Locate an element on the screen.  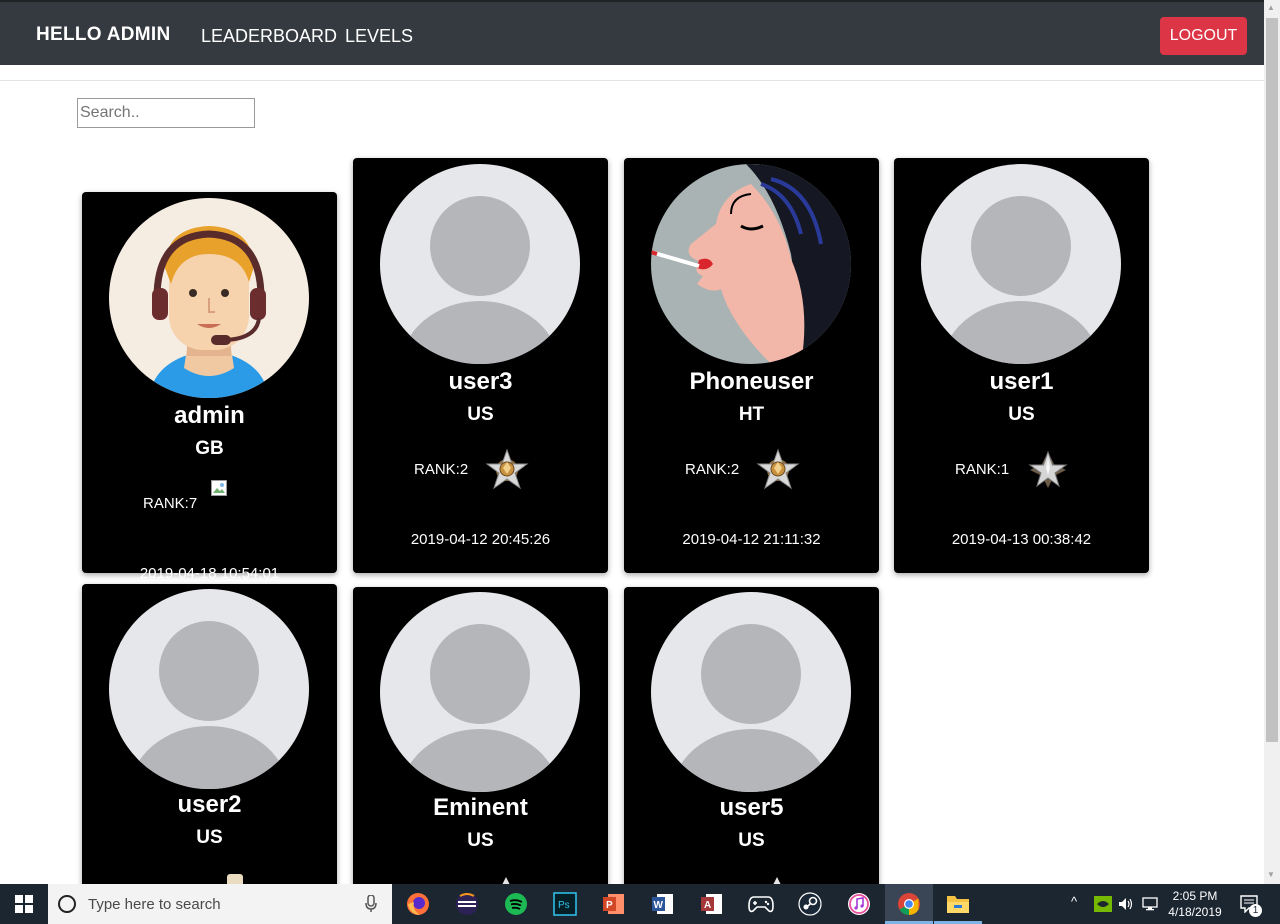
user-card-phoneuser: Phoneuser HT RANK:2 2019-04-12 21:11:32 is located at coordinates (751, 365).